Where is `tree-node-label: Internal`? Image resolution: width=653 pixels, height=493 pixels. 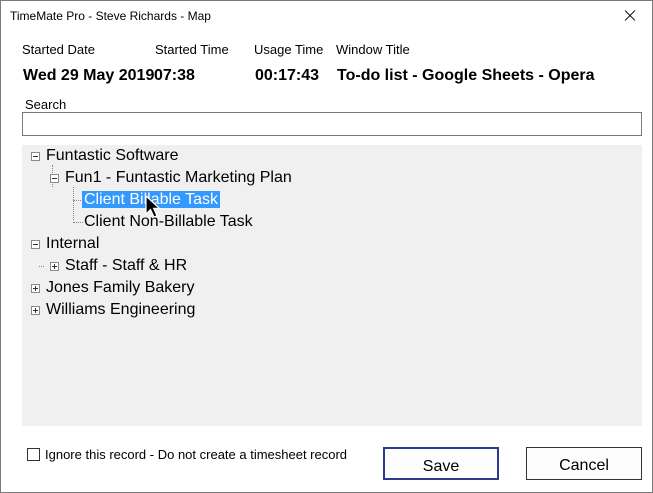
tree-node-label: Internal is located at coordinates (73, 243).